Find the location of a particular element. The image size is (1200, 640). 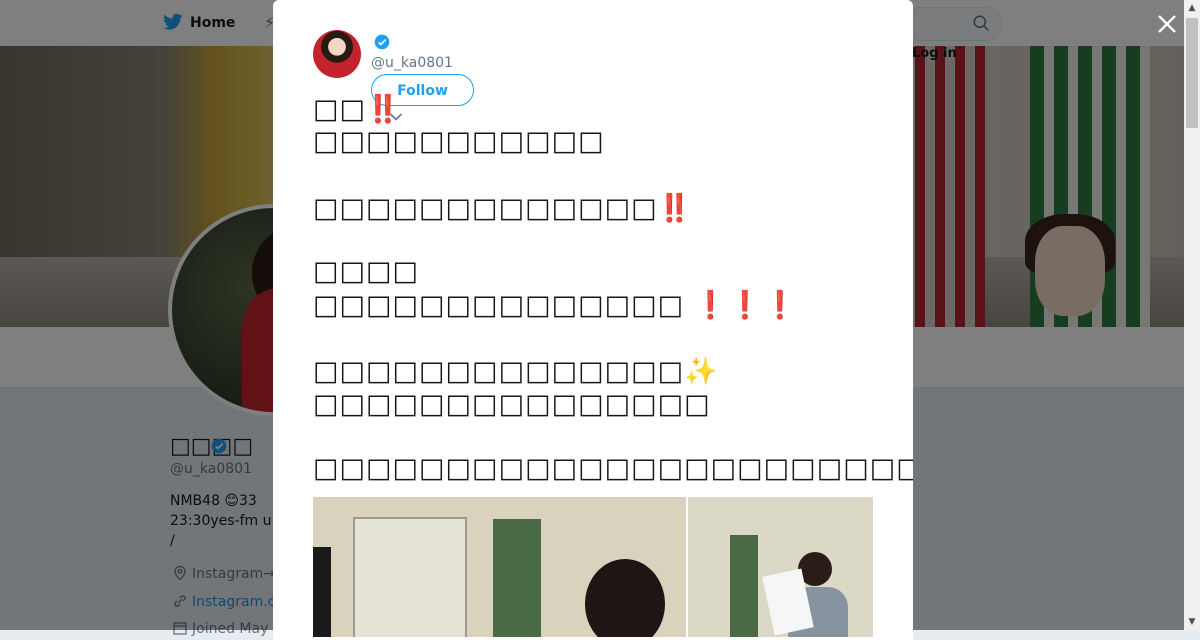

scroll-up-arrow-icon: ▲ is located at coordinates (1192, 8).